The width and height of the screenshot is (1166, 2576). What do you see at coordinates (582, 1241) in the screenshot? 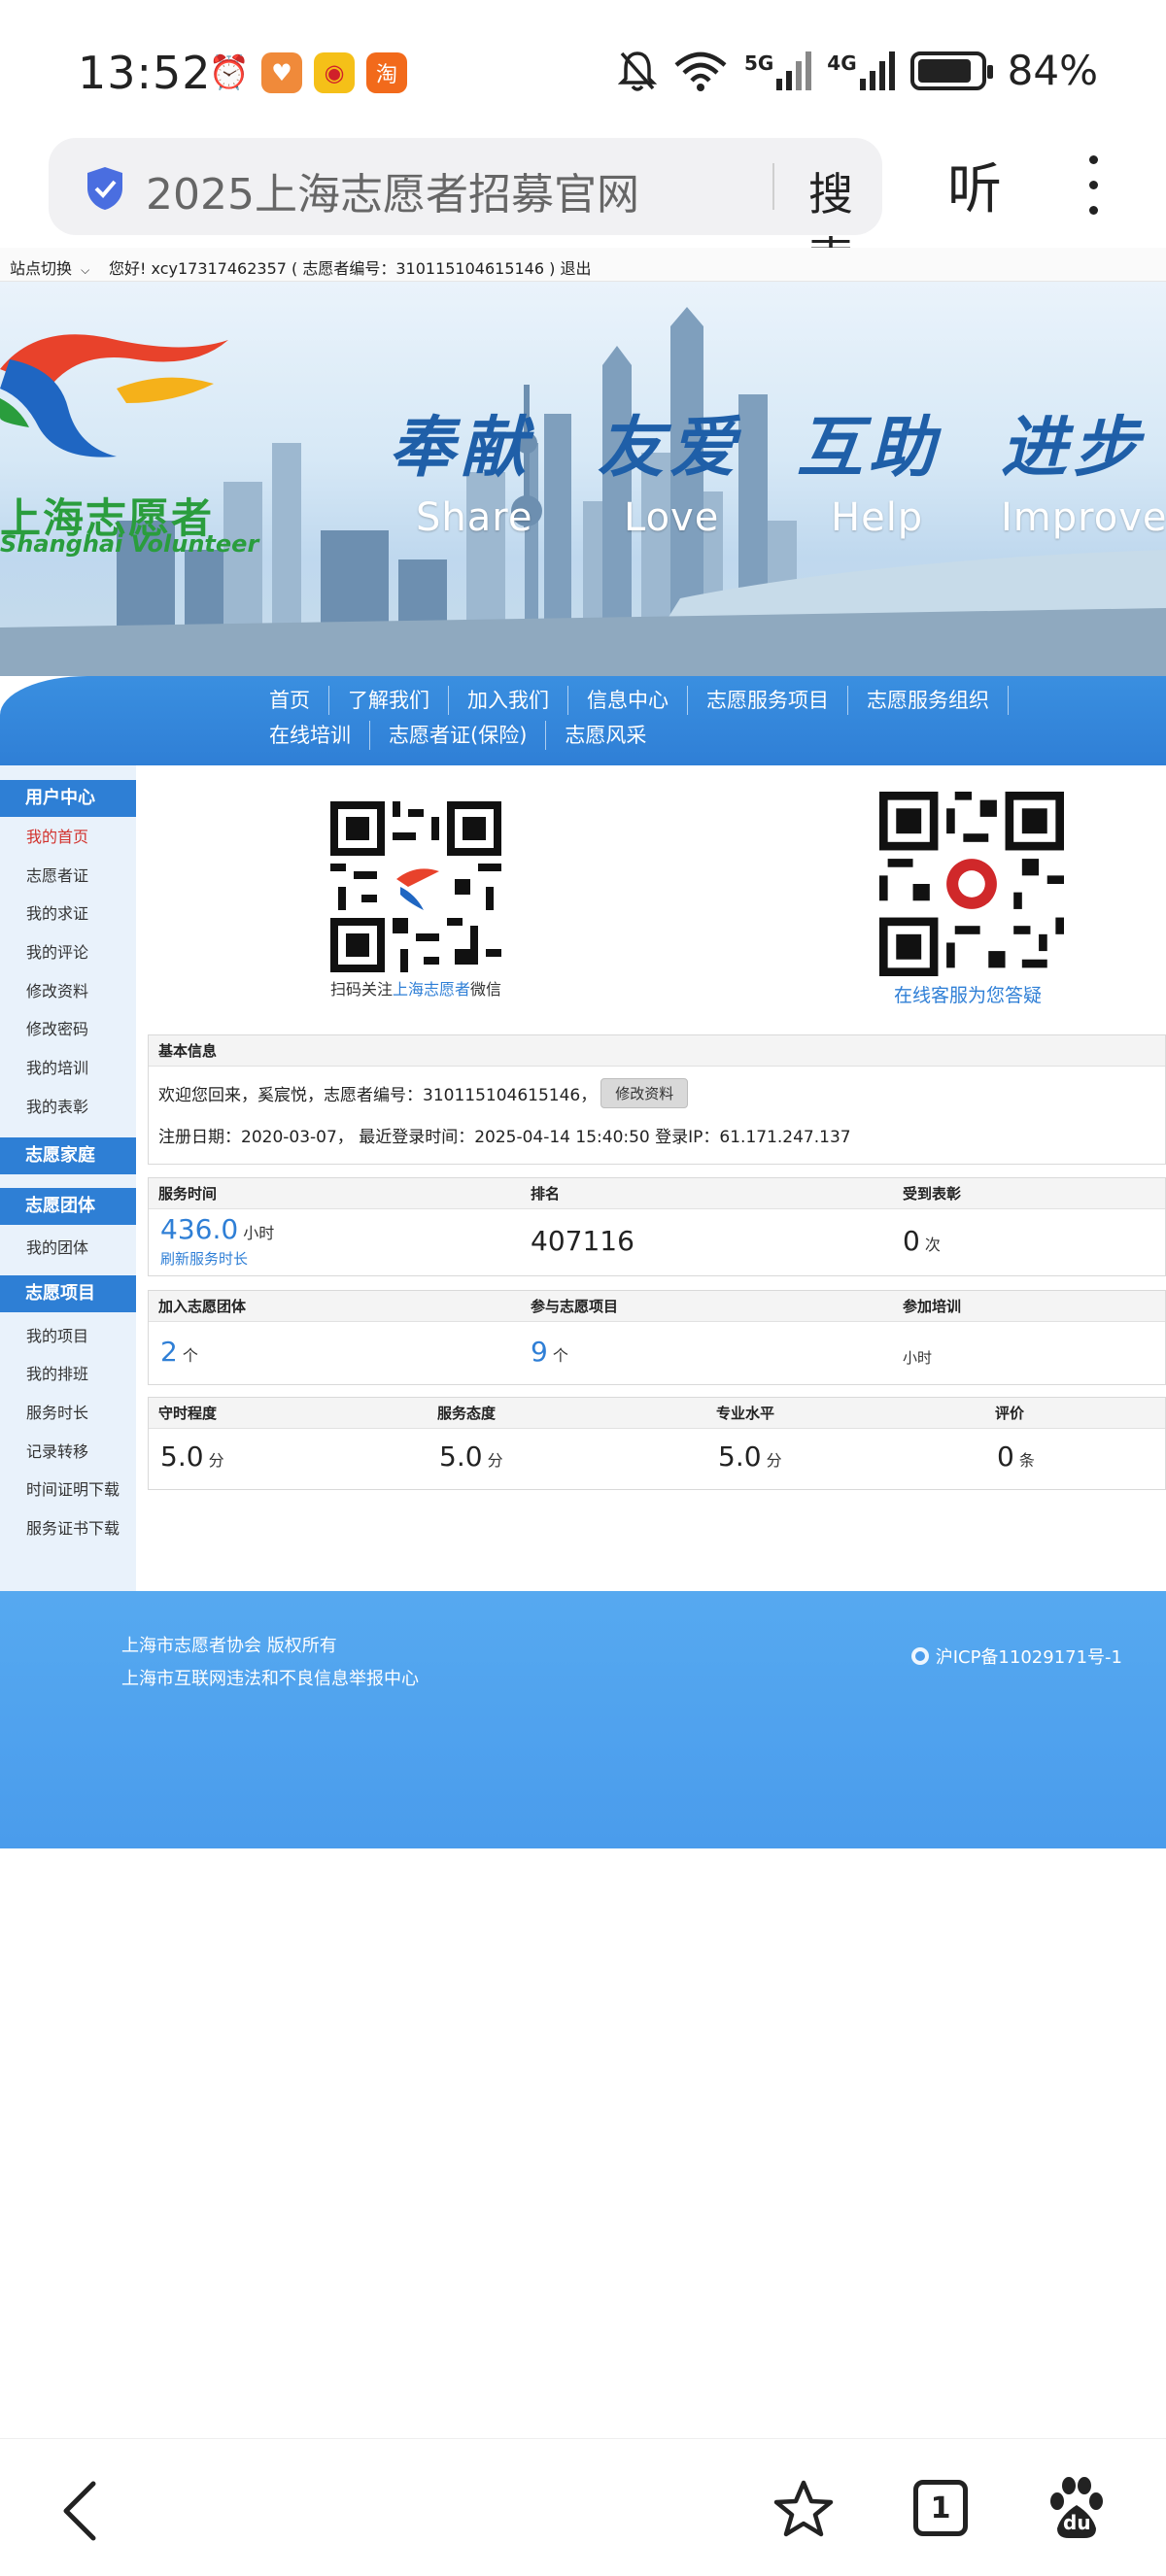
I see `rank-value: 407116` at bounding box center [582, 1241].